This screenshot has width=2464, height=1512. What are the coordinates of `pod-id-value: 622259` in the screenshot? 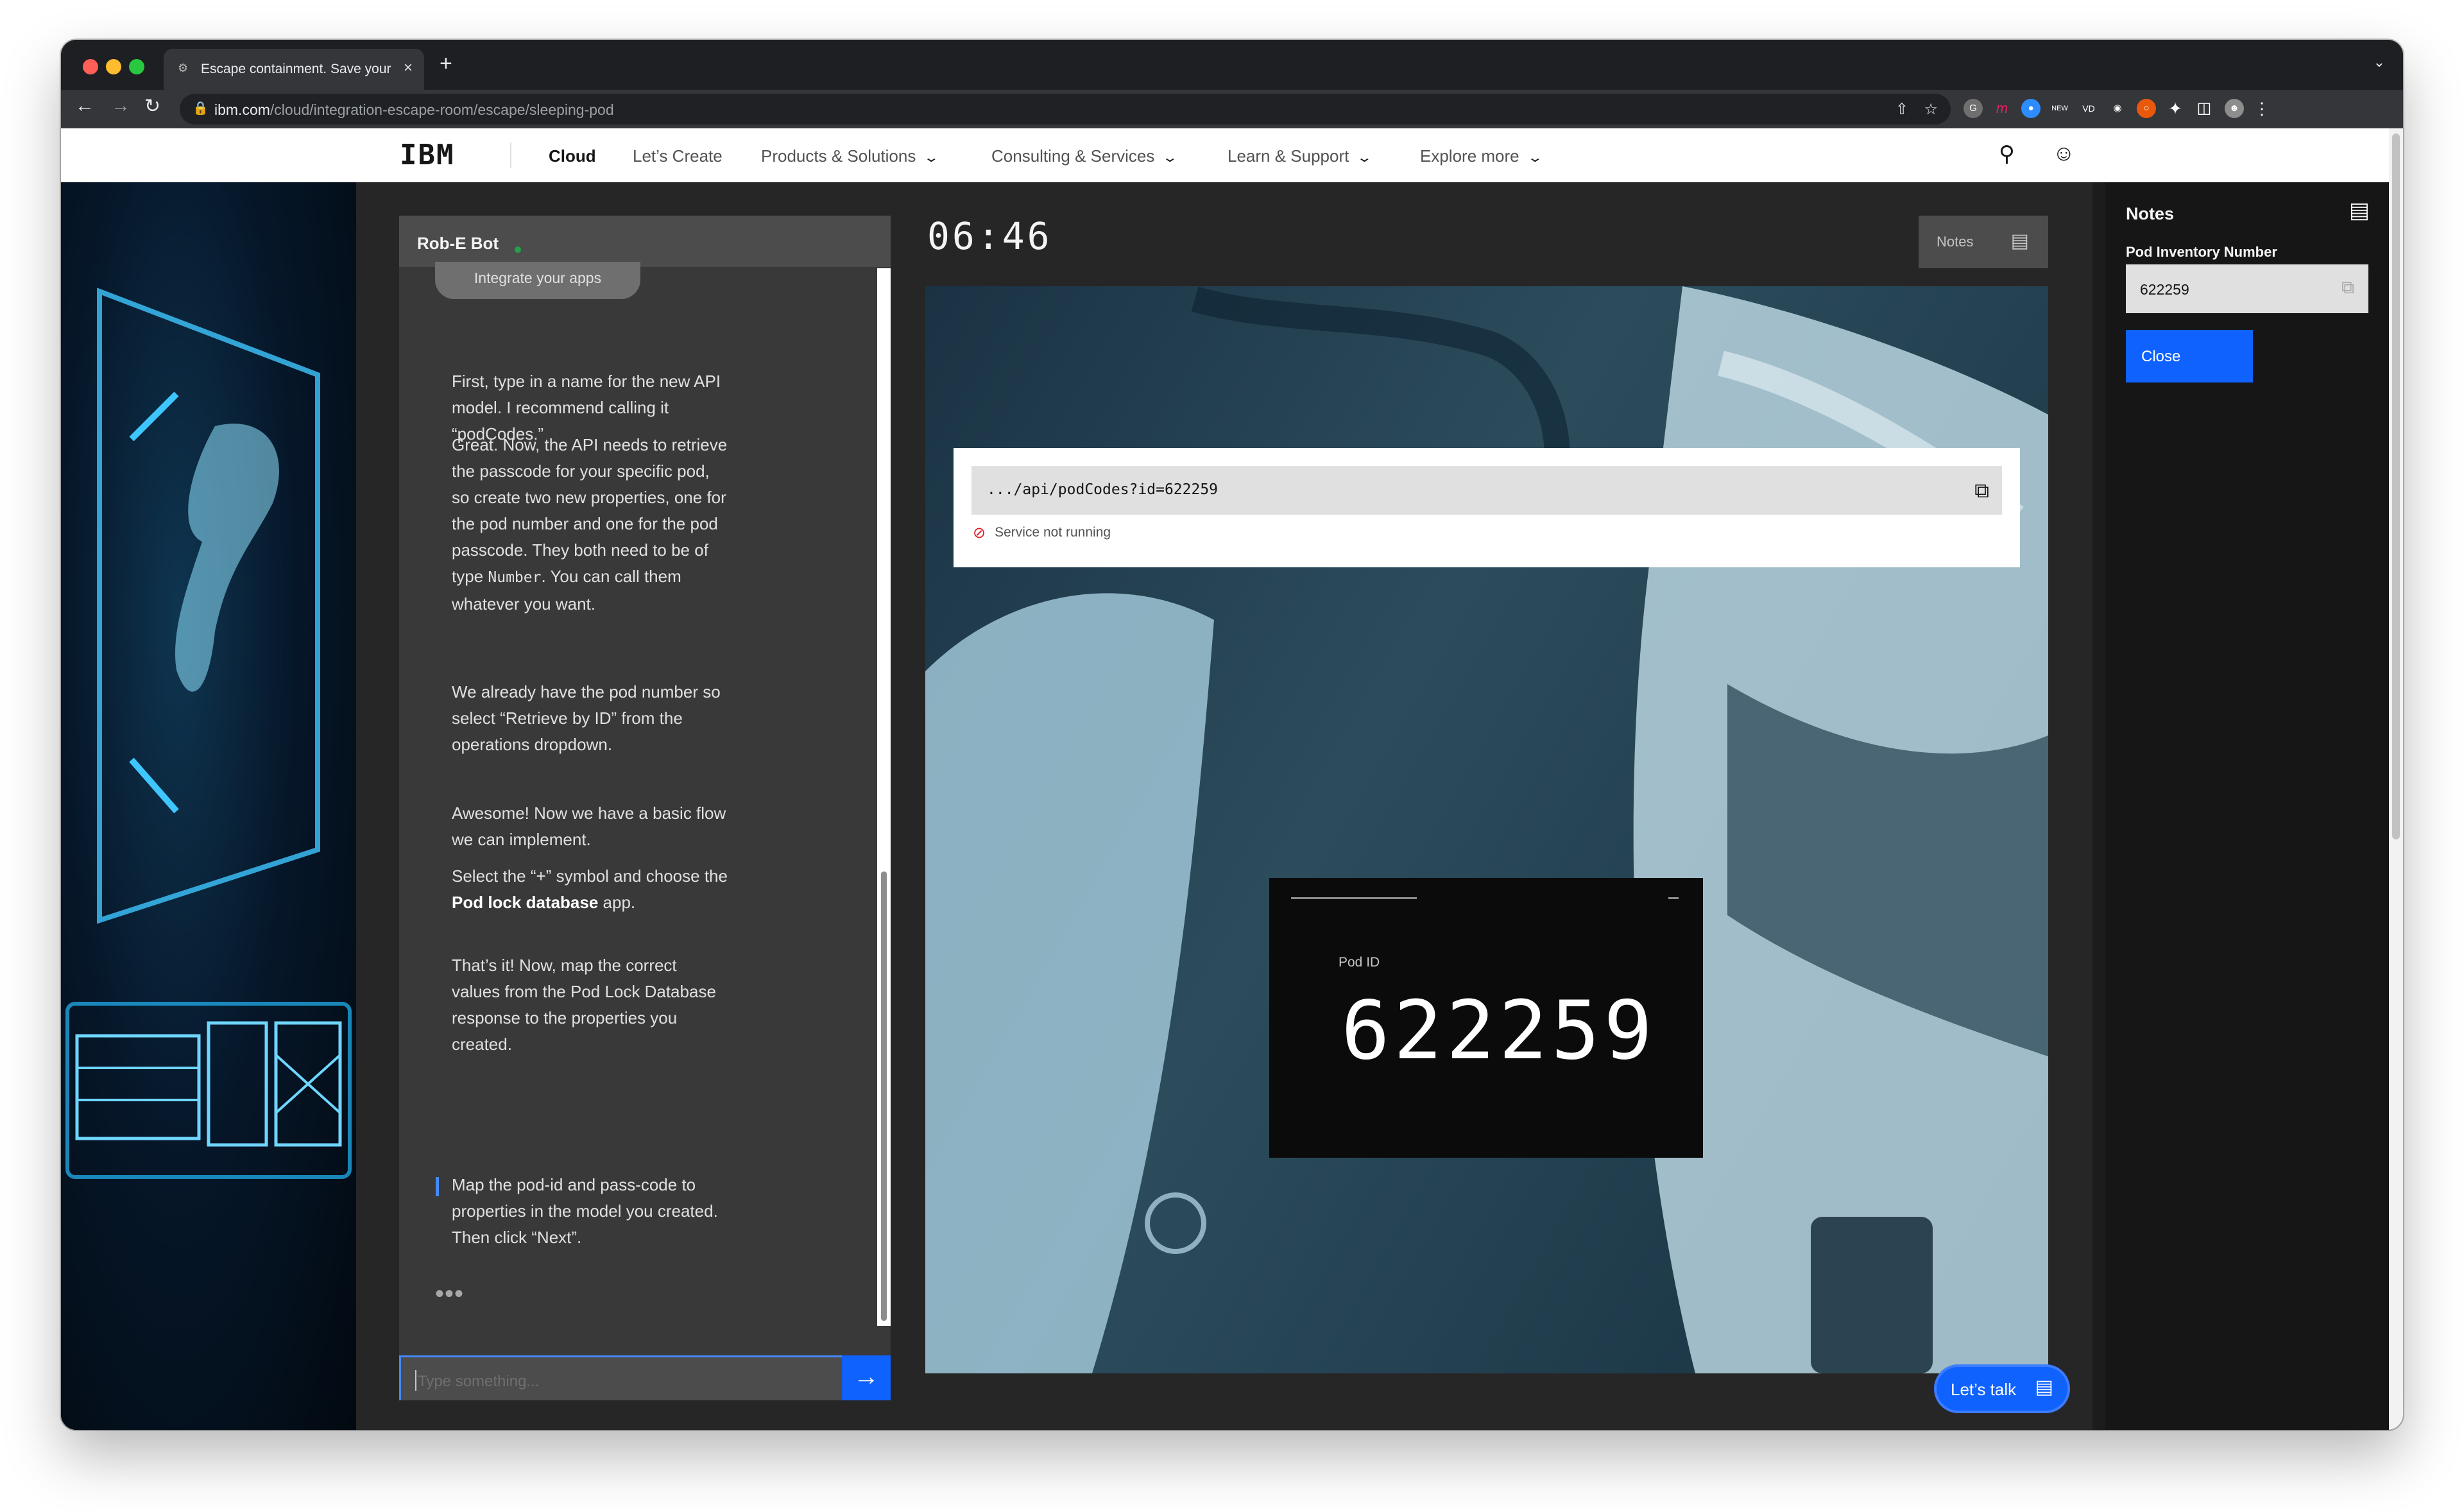 It's located at (1499, 1030).